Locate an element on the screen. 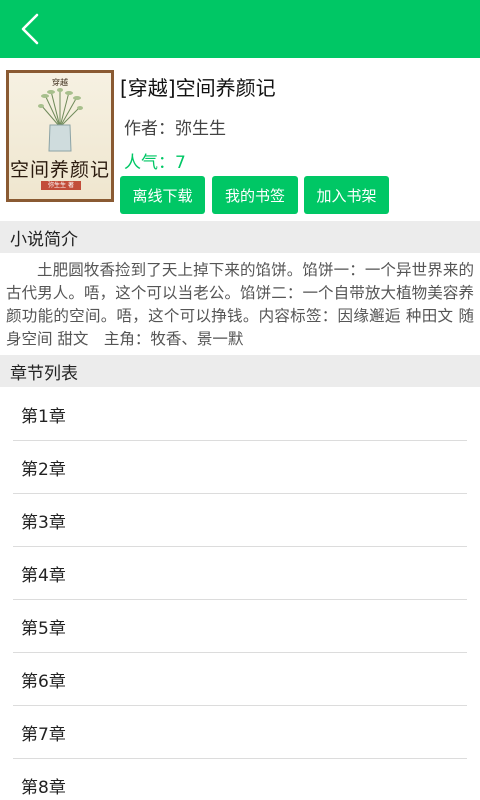  chapter-label: 第5章 is located at coordinates (43, 628).